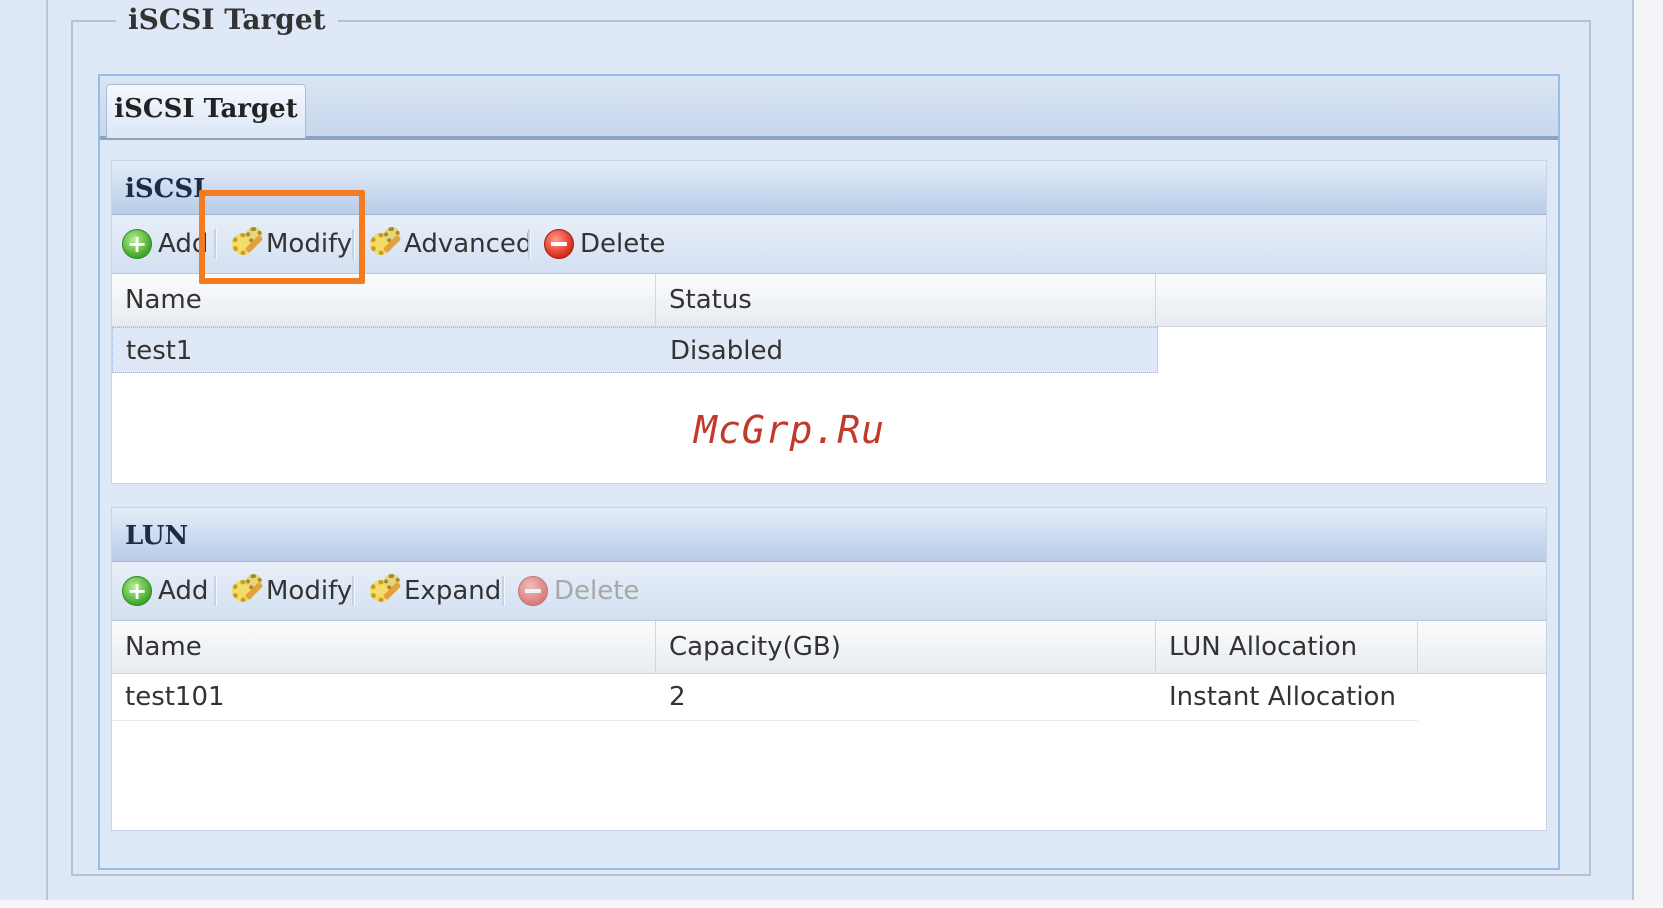 This screenshot has height=908, width=1663. Describe the element at coordinates (677, 697) in the screenshot. I see `cell-capacity: 2` at that location.